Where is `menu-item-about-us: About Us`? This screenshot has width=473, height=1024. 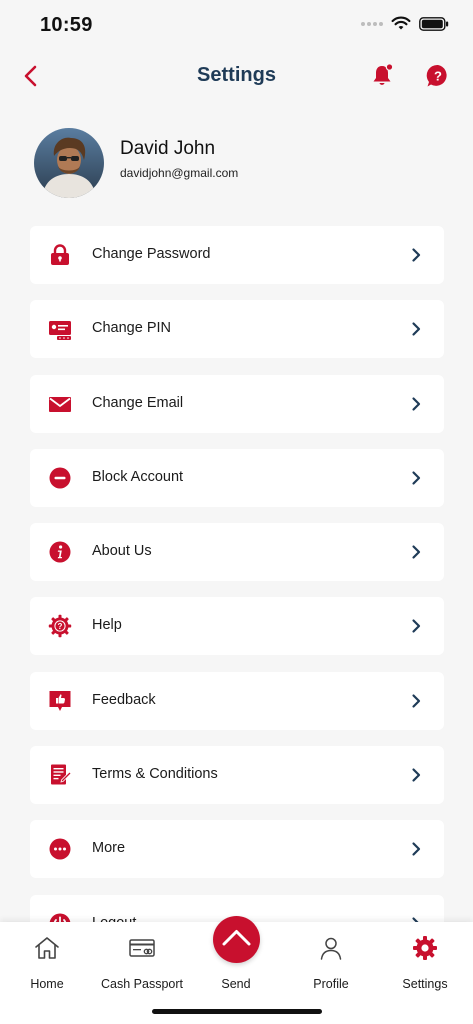 menu-item-about-us: About Us is located at coordinates (237, 552).